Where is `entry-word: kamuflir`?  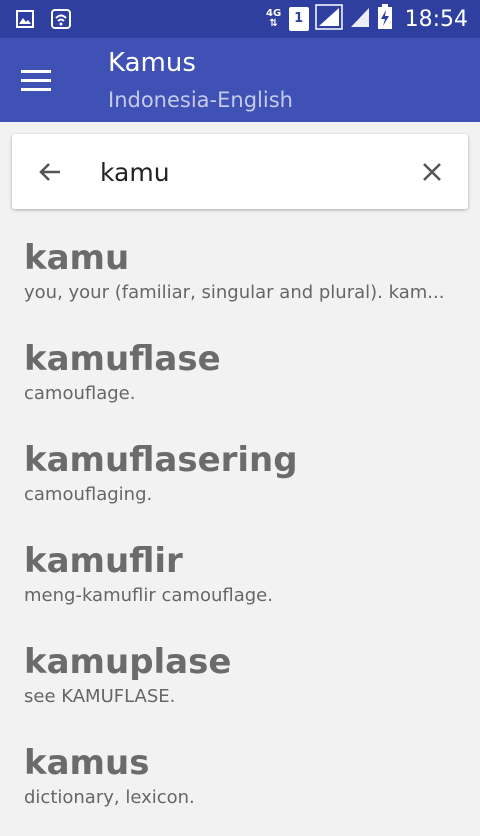
entry-word: kamuflir is located at coordinates (103, 561).